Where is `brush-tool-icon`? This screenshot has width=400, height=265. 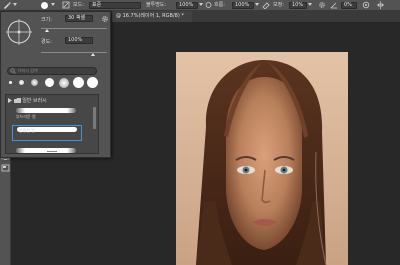 brush-tool-icon is located at coordinates (7, 5).